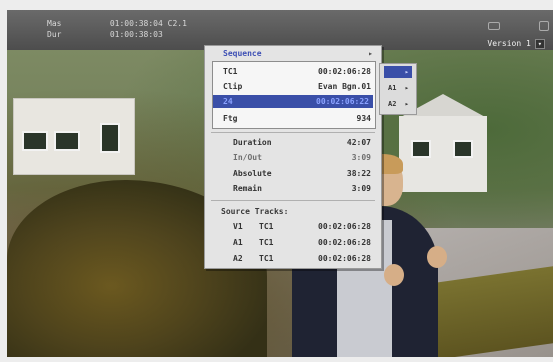 The width and height of the screenshot is (553, 362). Describe the element at coordinates (370, 53) in the screenshot. I see `submenu-arrow-icon: ▸` at that location.